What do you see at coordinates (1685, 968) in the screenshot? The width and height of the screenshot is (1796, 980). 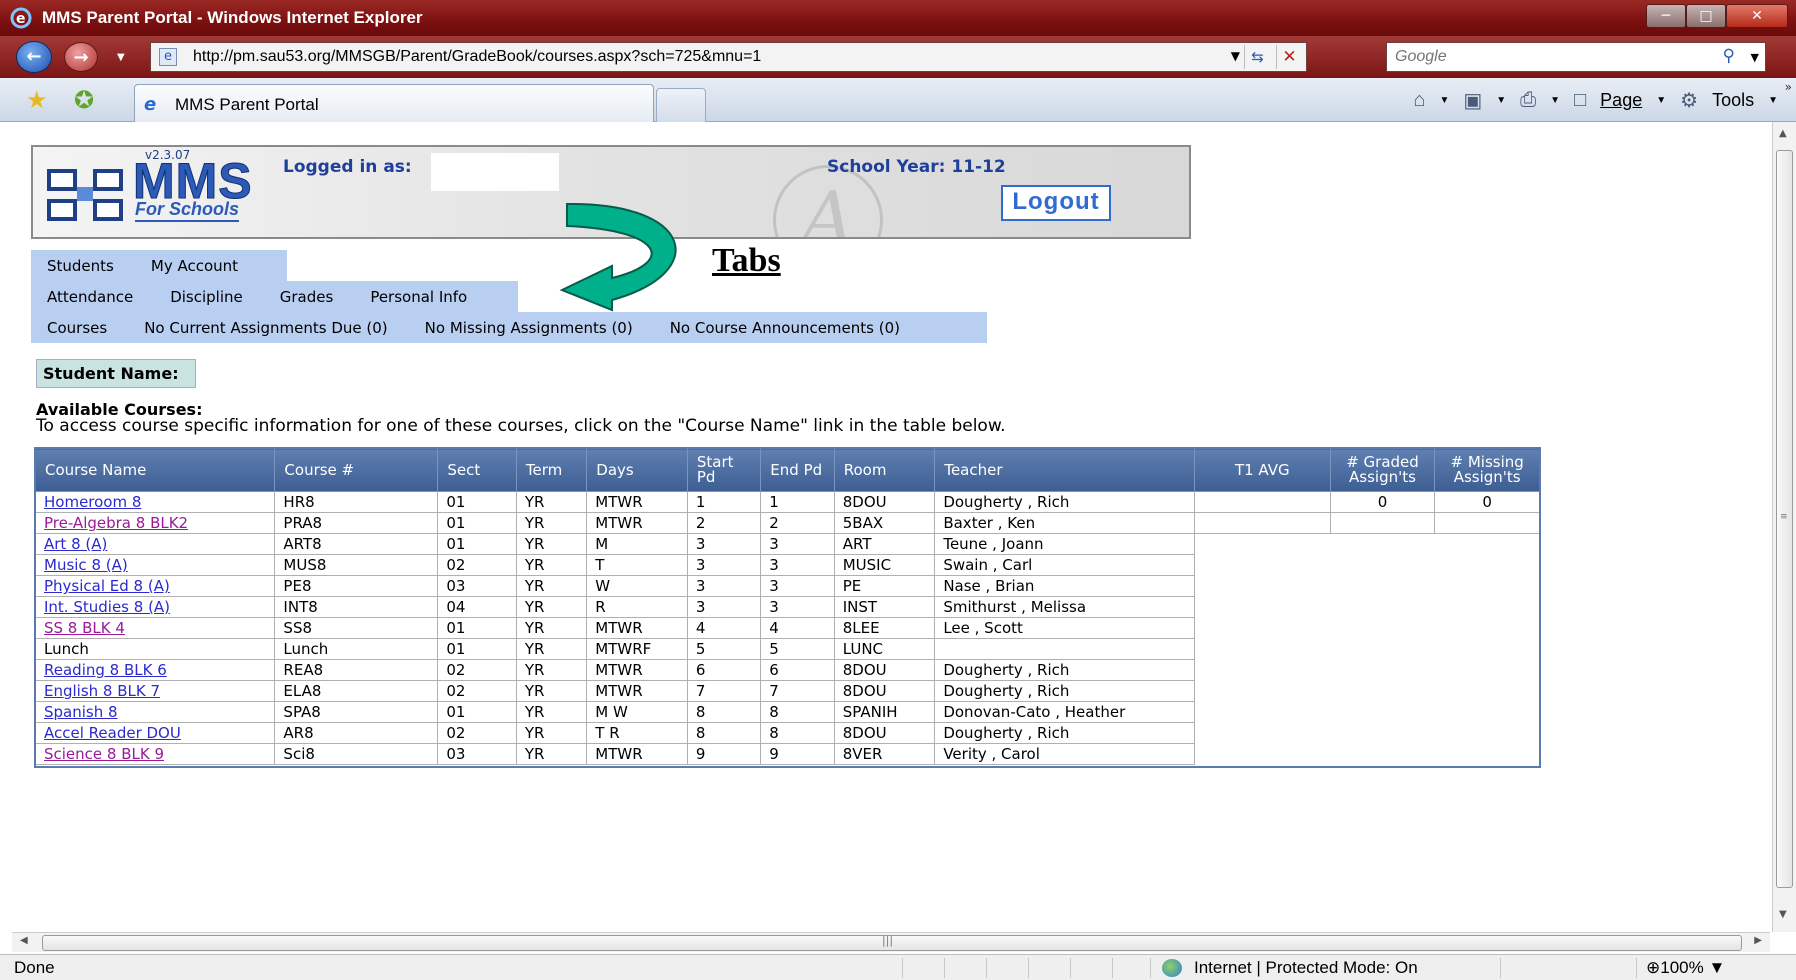 I see `zoom-level: ⊕100% ▼` at bounding box center [1685, 968].